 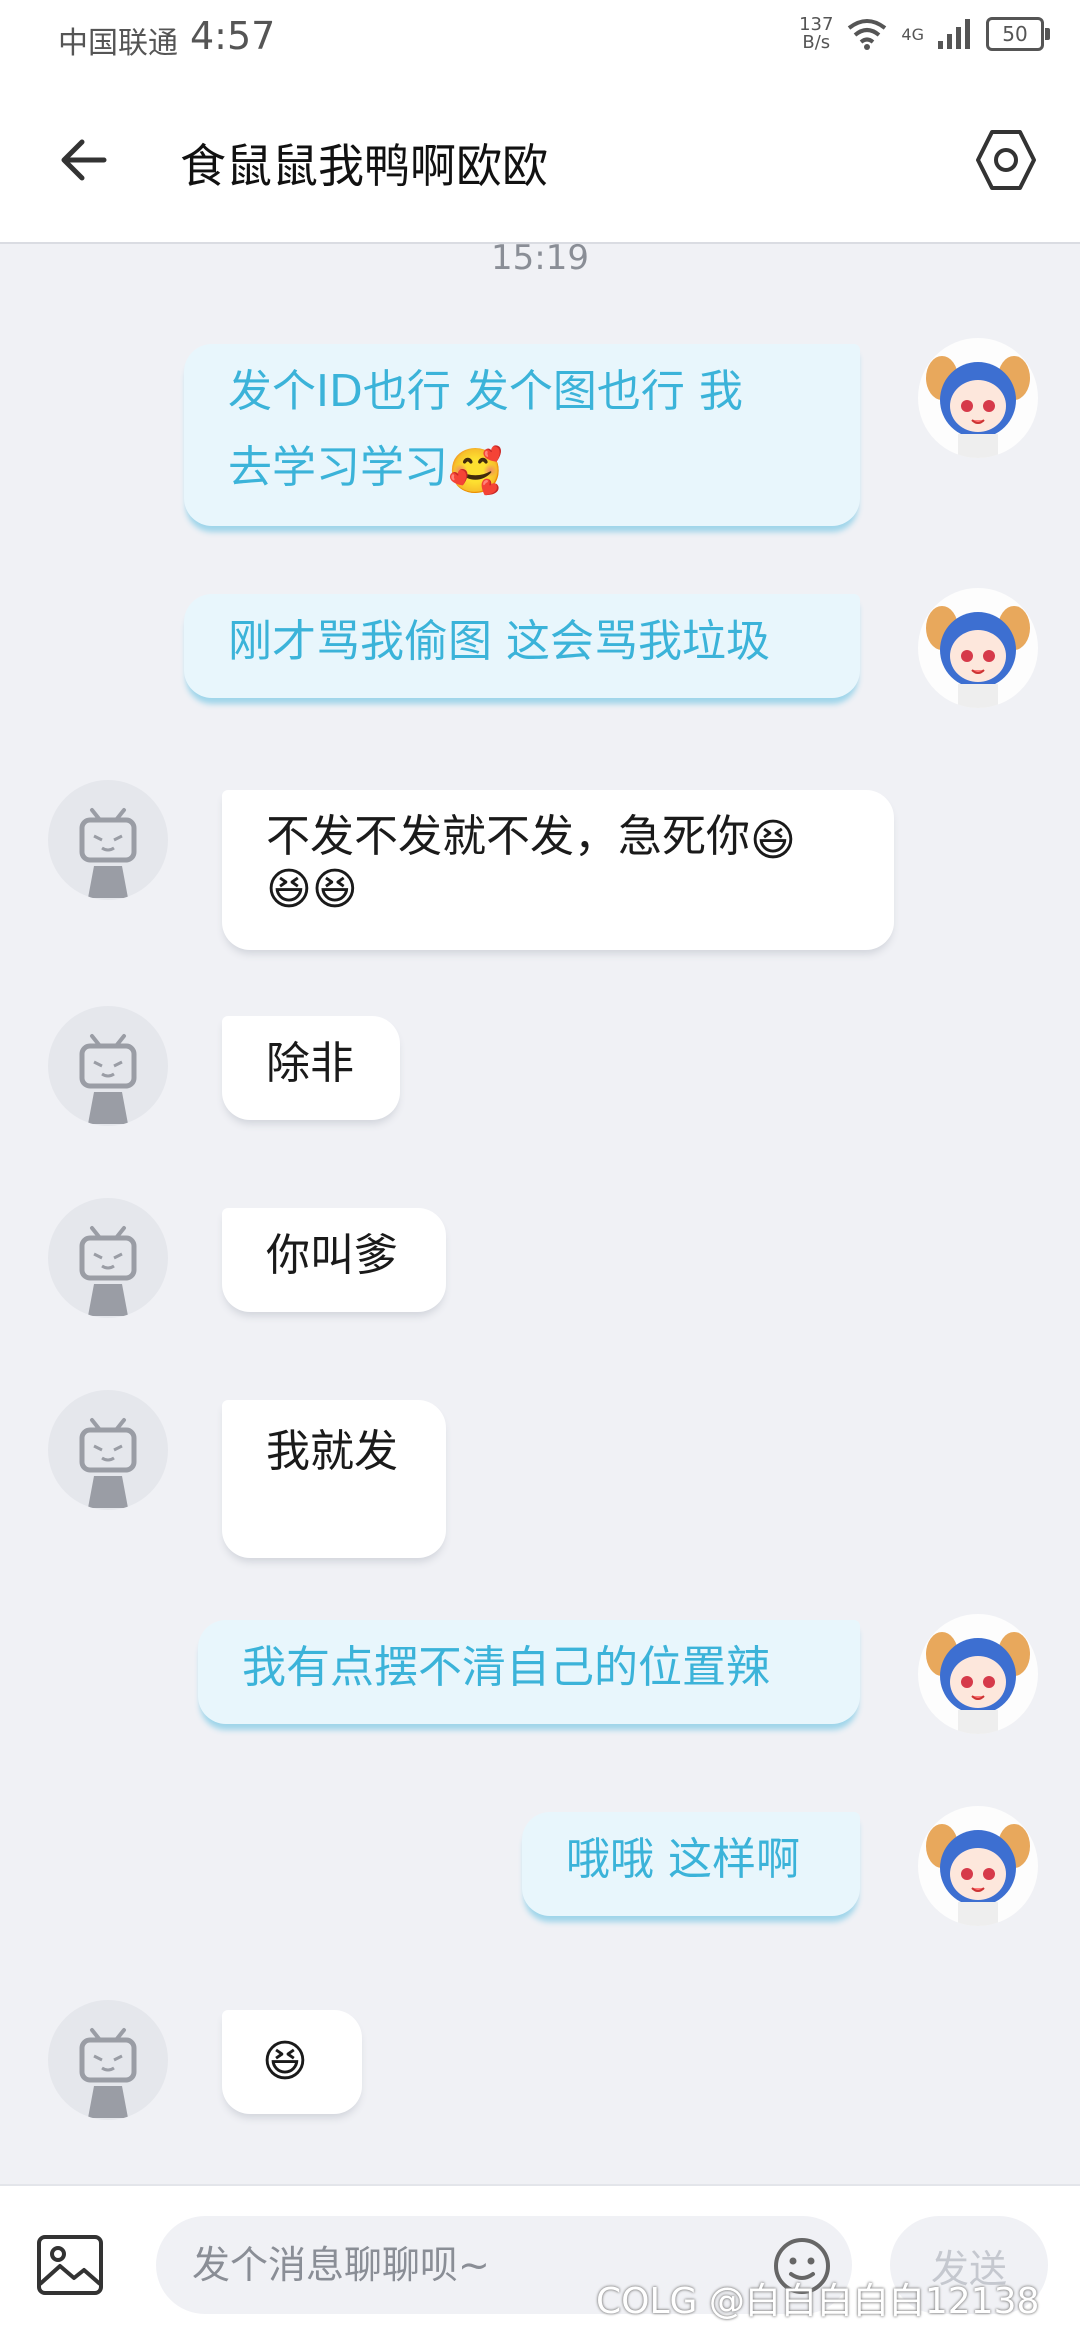 I want to click on message-text: 发个ID也行 发个图也行 我, so click(x=485, y=391).